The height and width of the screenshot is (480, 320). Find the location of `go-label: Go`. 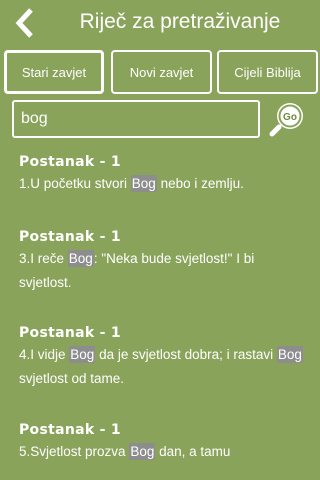

go-label: Go is located at coordinates (290, 117).